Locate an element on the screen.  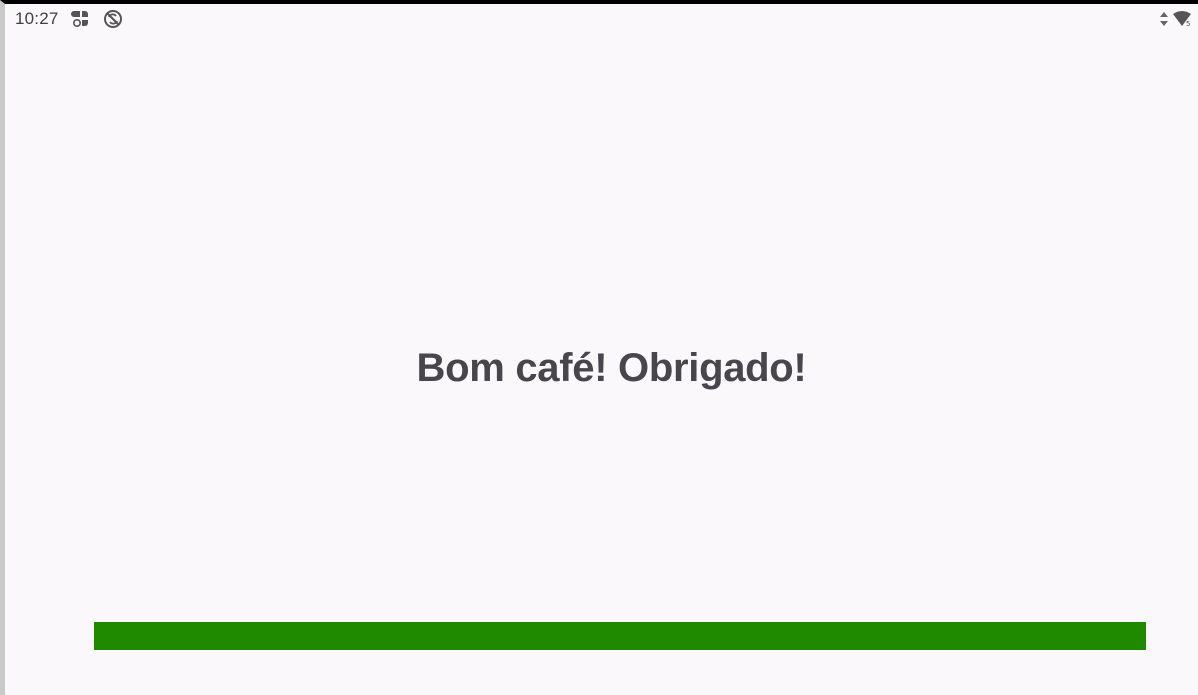
progress-bar-fill is located at coordinates (620, 636).